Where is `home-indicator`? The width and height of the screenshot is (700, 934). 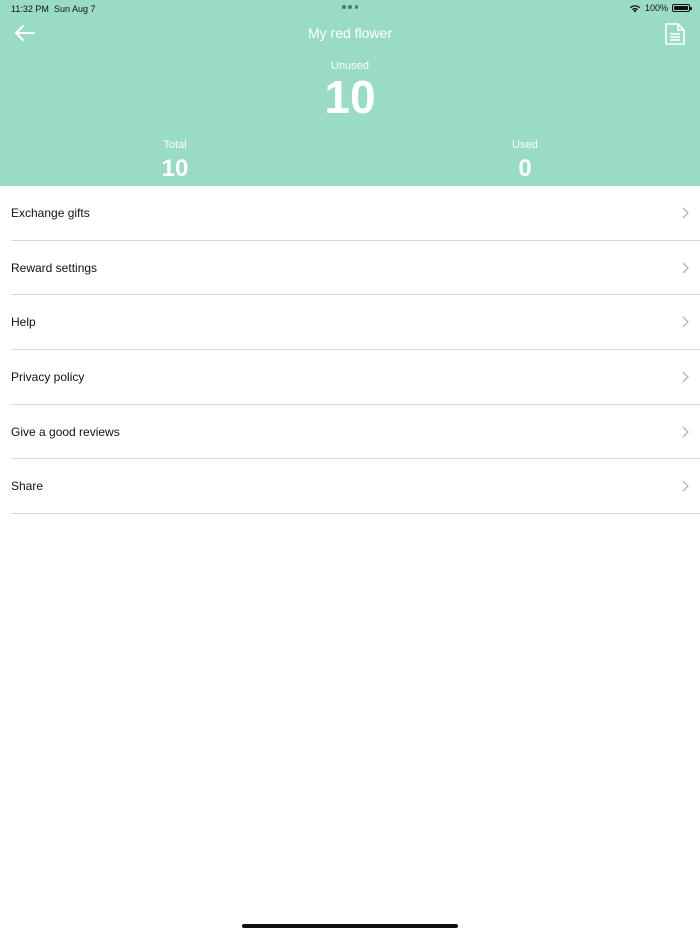
home-indicator is located at coordinates (350, 926).